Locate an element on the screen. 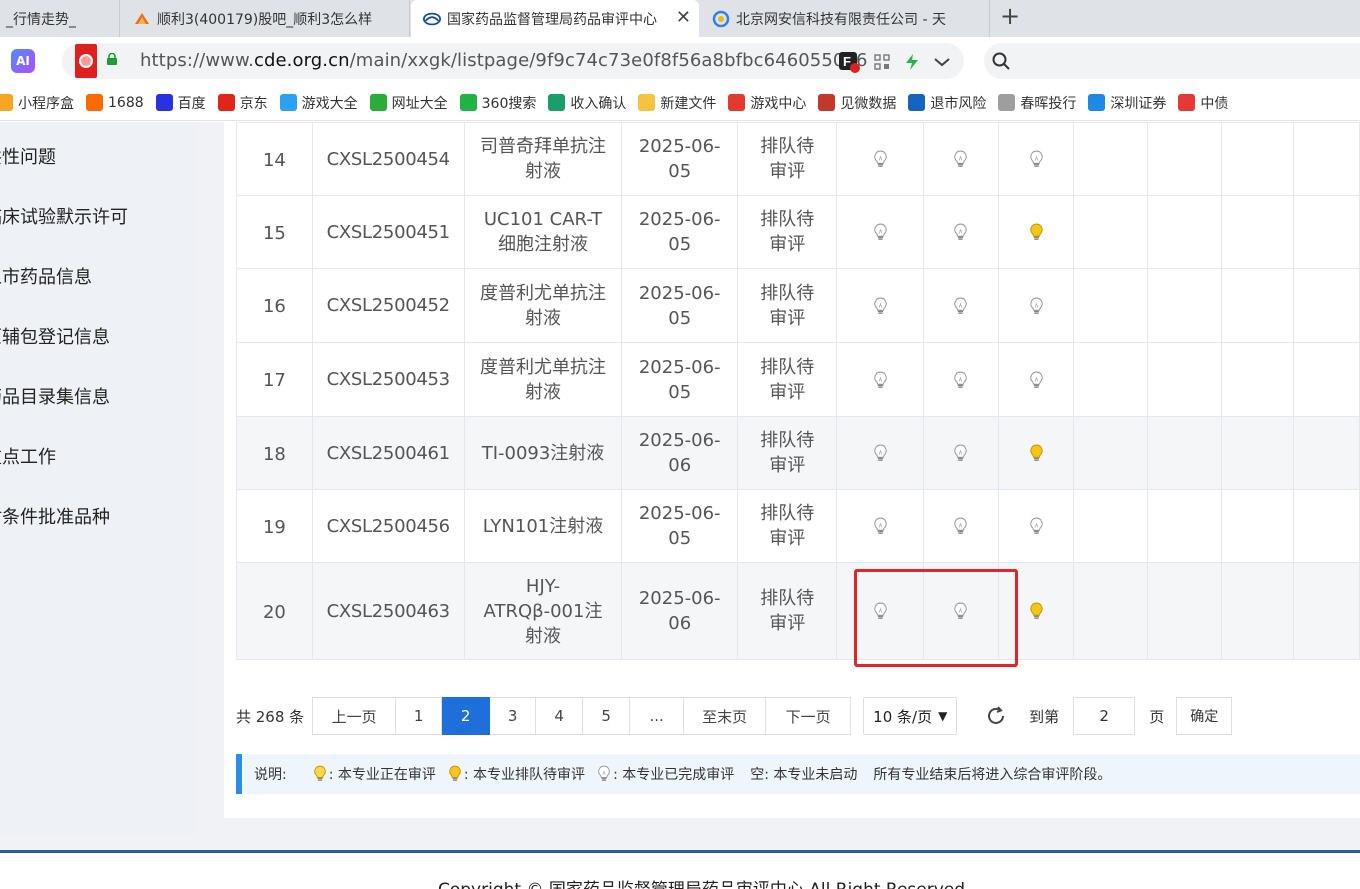 The width and height of the screenshot is (1360, 889). globe-icon is located at coordinates (1007, 102).